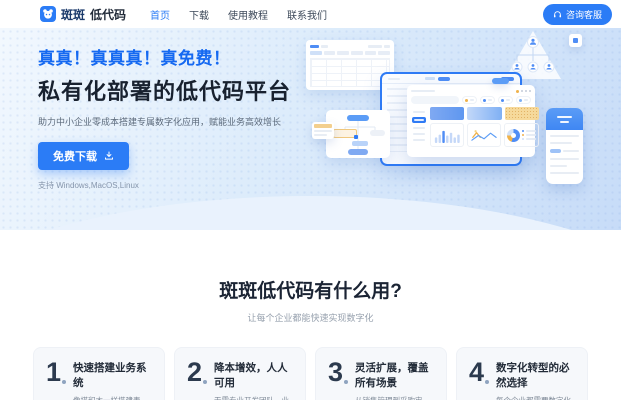 The height and width of the screenshot is (400, 621). Describe the element at coordinates (88, 185) in the screenshot. I see `platform-support-note: 支持 Windows,MacOS,Linux` at that location.